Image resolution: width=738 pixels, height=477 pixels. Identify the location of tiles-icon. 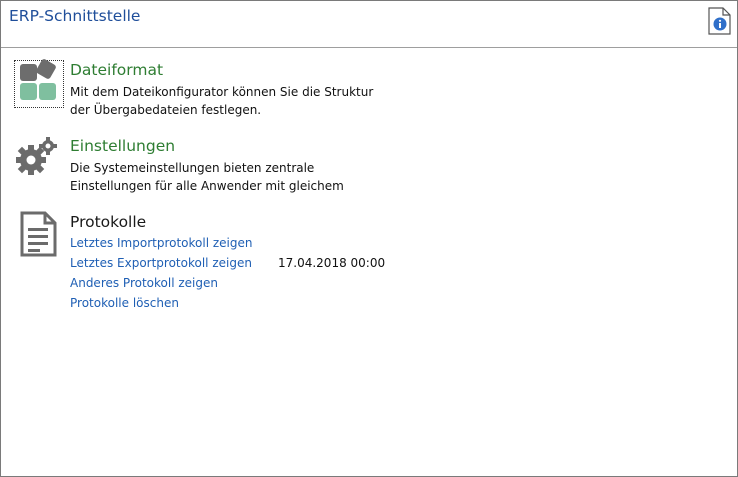
(39, 82).